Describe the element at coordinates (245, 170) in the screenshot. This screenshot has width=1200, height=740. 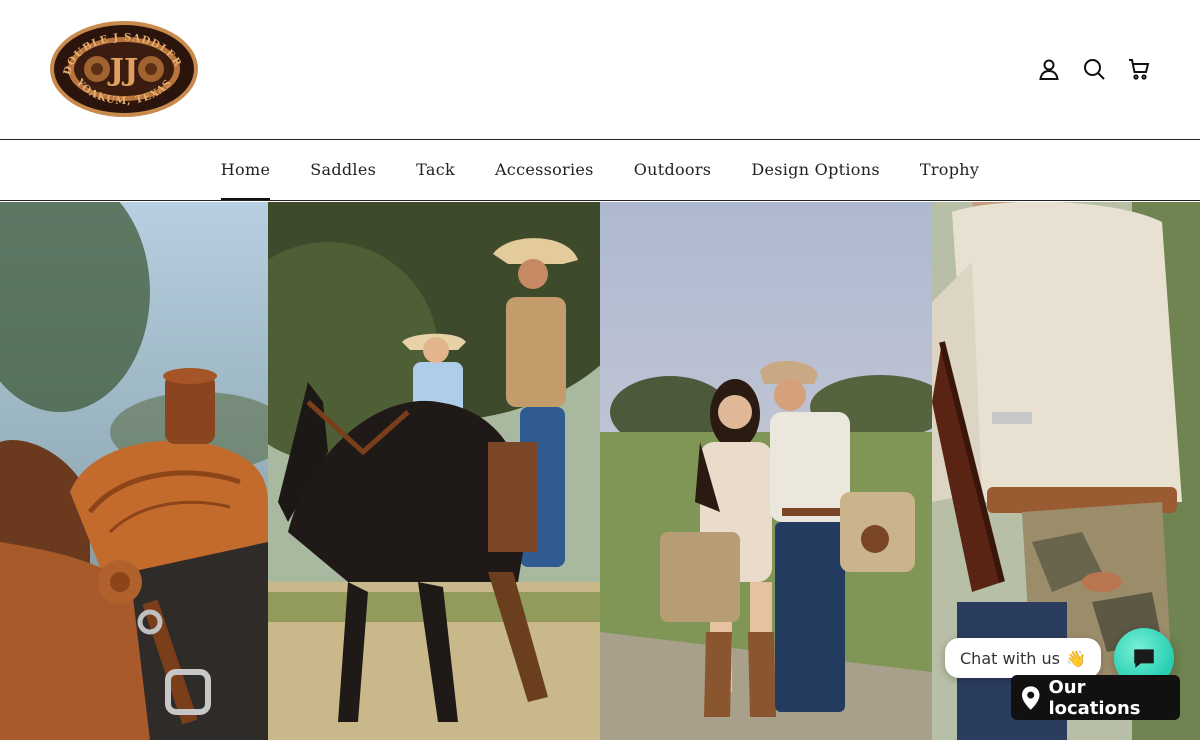
I see `nav-item-home: Home` at that location.